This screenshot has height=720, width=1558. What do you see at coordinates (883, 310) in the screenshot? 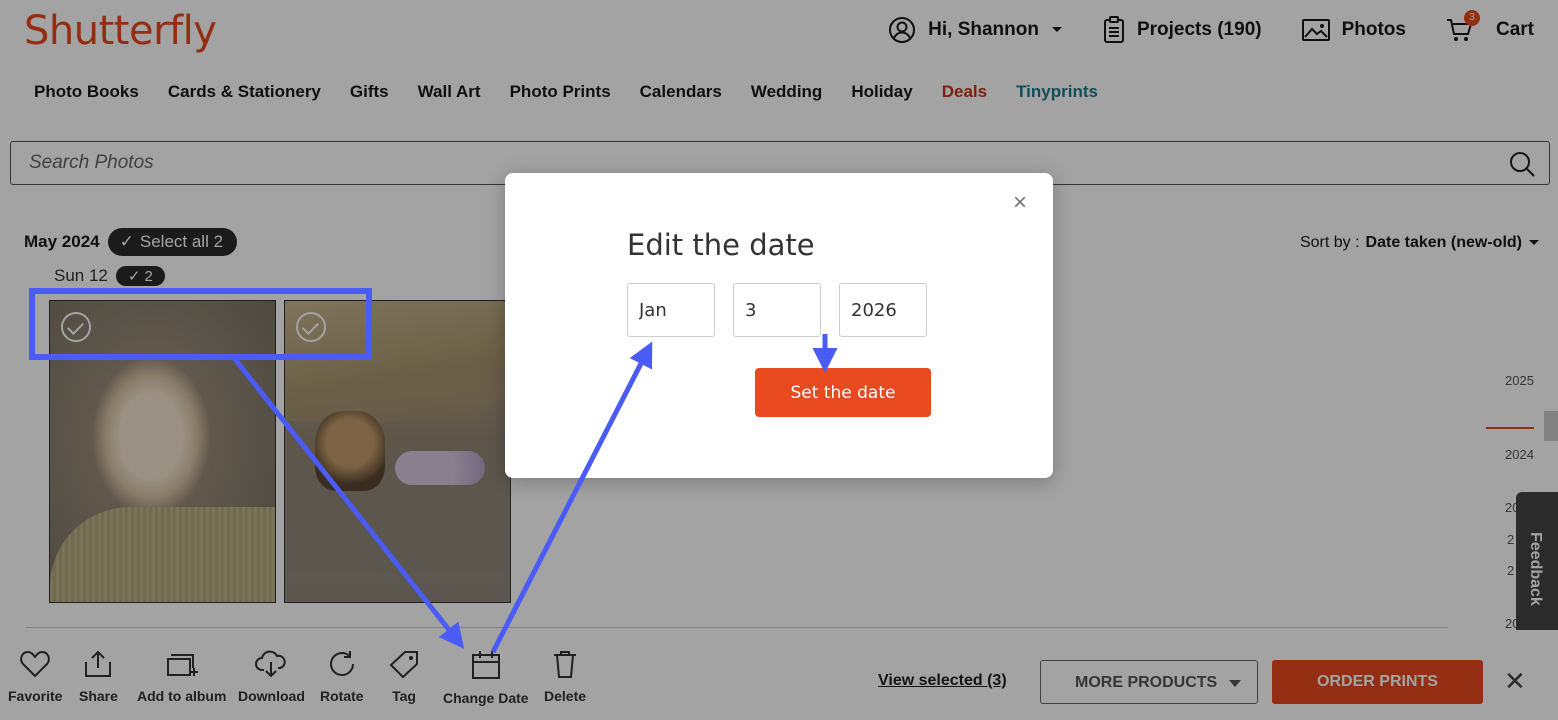
I see `year-field` at bounding box center [883, 310].